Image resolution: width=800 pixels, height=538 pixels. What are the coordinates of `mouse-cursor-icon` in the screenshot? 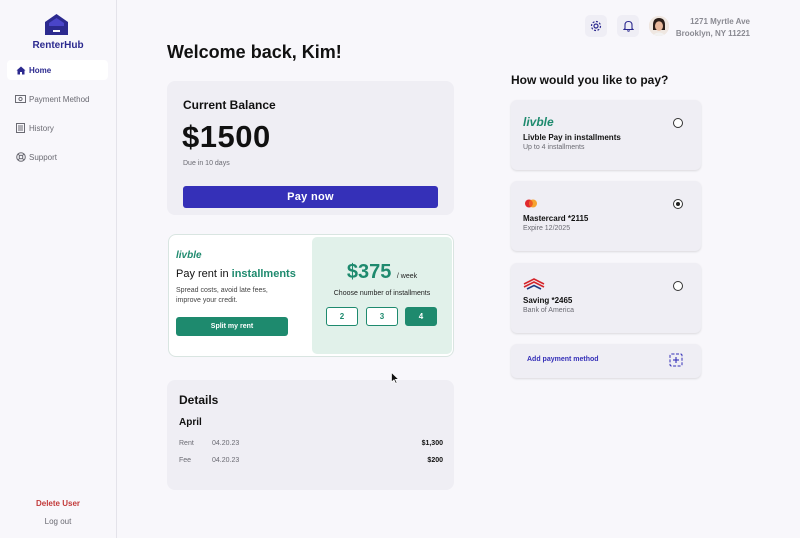 It's located at (395, 378).